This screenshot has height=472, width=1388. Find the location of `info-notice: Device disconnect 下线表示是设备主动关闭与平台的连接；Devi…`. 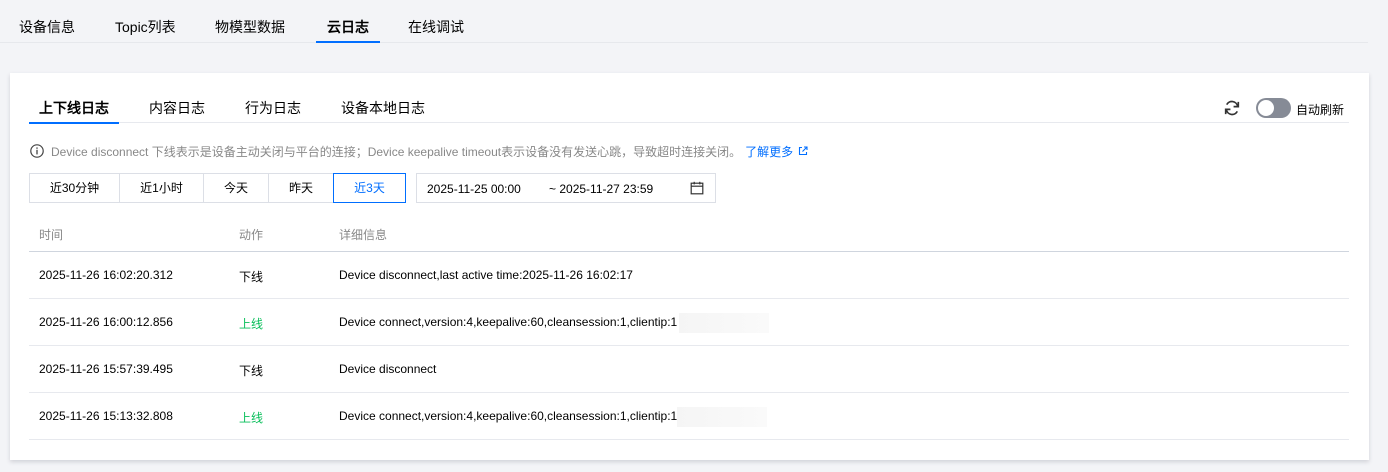

info-notice: Device disconnect 下线表示是设备主动关闭与平台的连接；Devi… is located at coordinates (419, 151).